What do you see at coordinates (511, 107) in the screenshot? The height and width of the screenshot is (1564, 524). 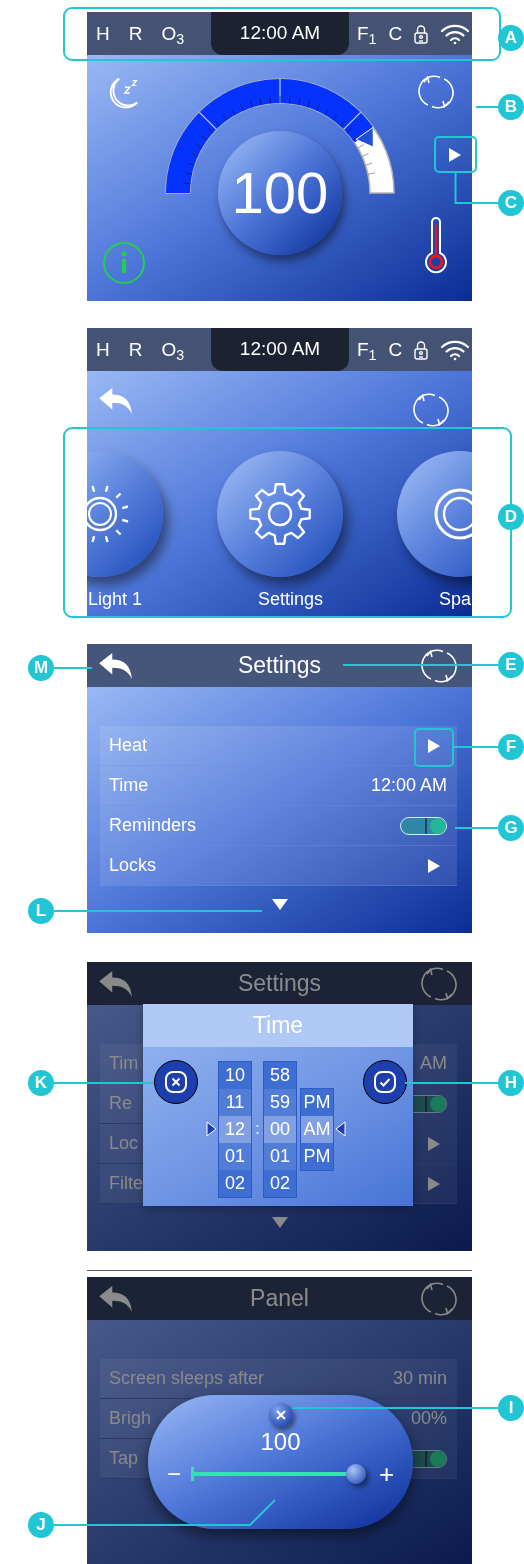 I see `callout-badge: B` at bounding box center [511, 107].